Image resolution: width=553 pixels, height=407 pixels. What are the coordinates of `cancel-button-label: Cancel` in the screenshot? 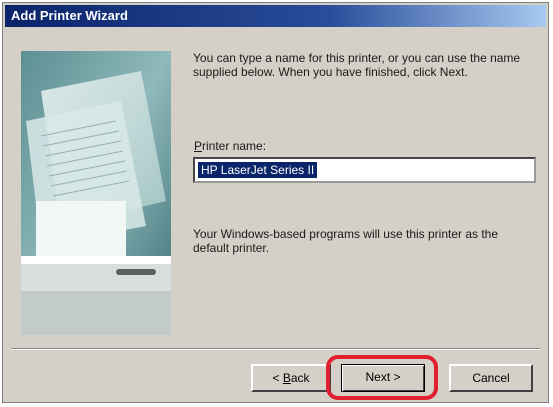 It's located at (491, 378).